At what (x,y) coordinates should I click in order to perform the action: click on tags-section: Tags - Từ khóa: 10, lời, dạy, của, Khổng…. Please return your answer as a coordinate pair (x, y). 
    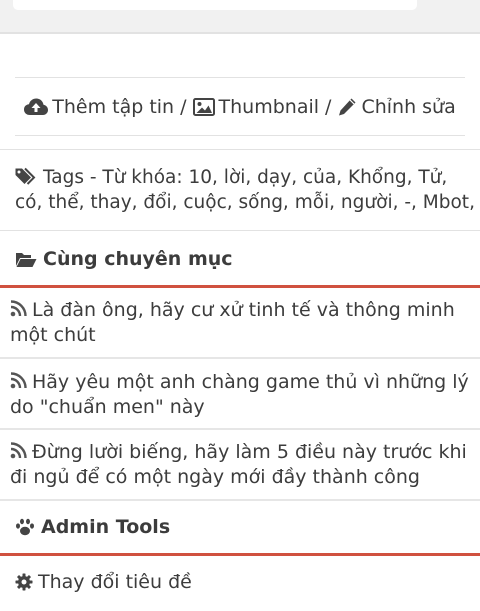
    Looking at the image, I should click on (245, 190).